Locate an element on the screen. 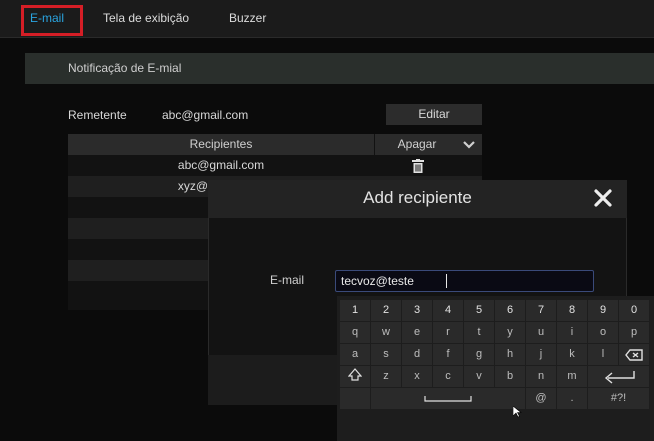 Image resolution: width=654 pixels, height=441 pixels. key-y: y is located at coordinates (510, 332).